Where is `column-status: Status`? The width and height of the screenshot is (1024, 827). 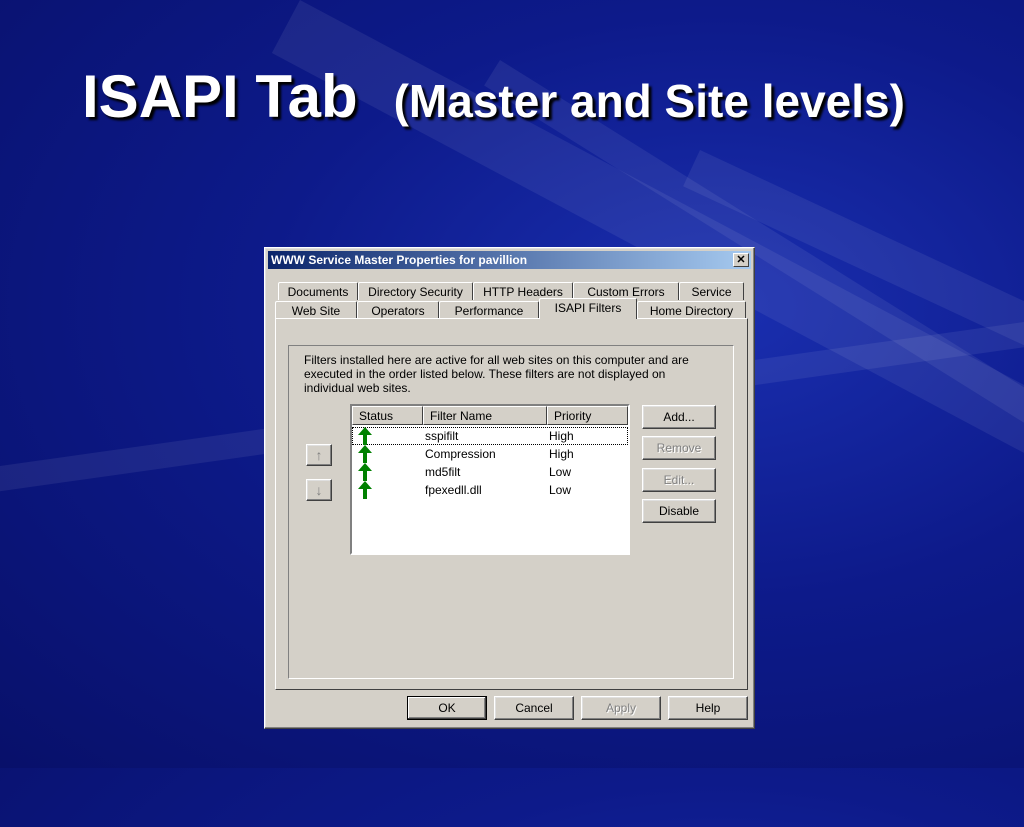
column-status: Status is located at coordinates (387, 415).